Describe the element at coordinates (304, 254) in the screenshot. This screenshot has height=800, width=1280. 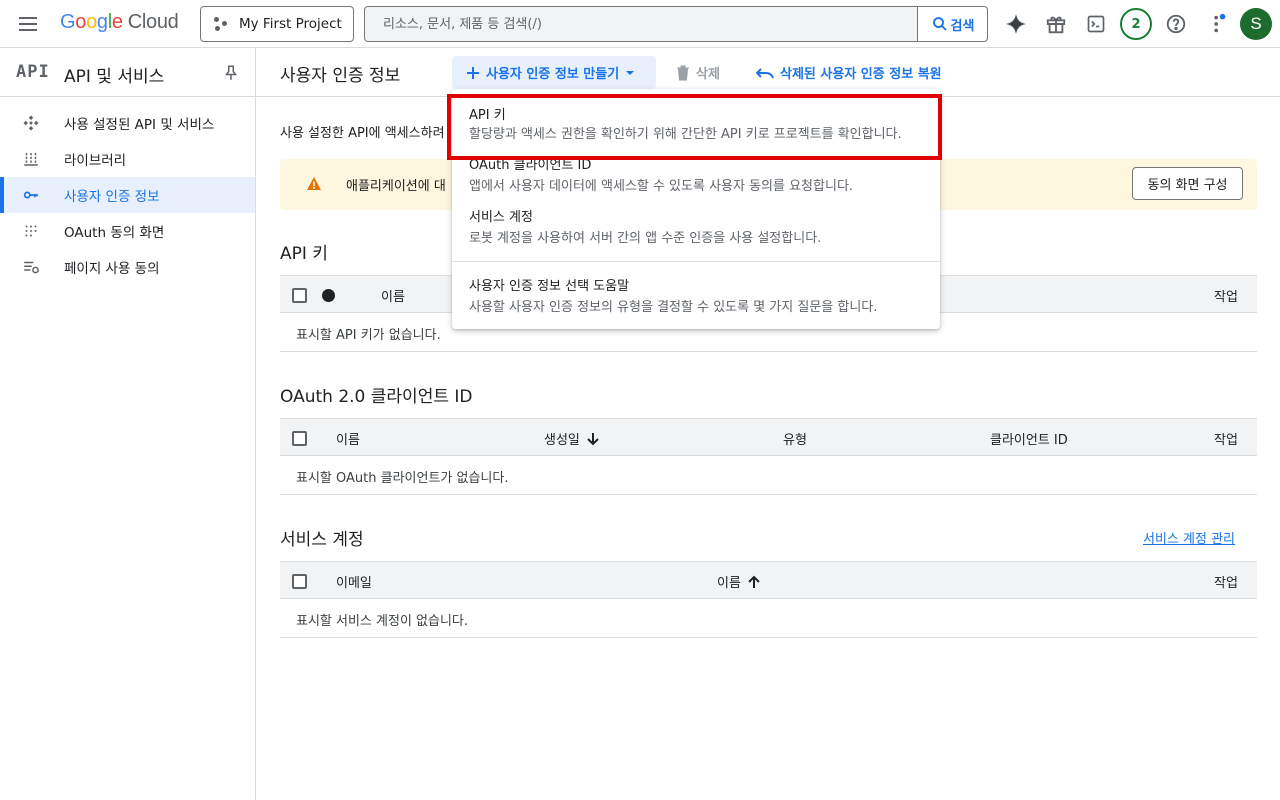
I see `api-keys-section-title: API 키` at that location.